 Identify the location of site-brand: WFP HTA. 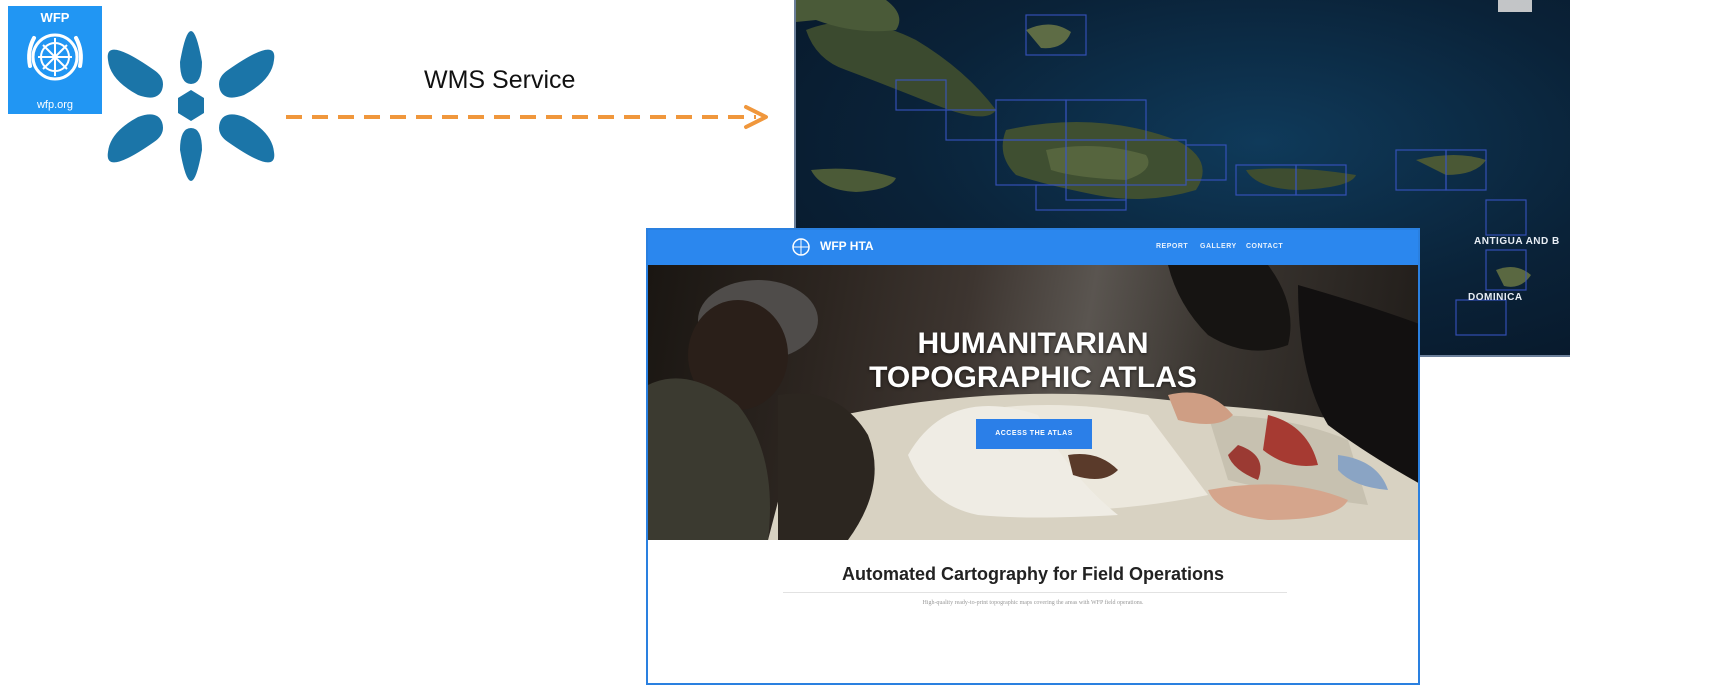
(847, 246).